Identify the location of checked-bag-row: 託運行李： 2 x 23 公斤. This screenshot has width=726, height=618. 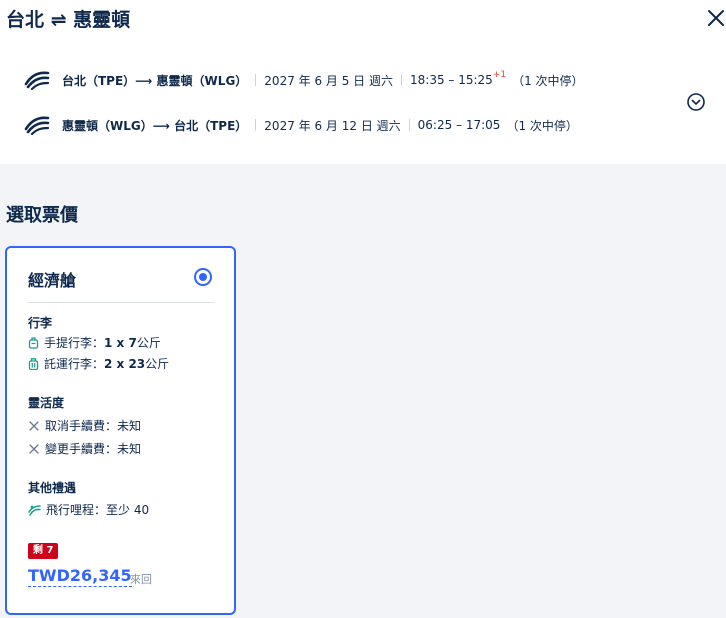
(98, 363).